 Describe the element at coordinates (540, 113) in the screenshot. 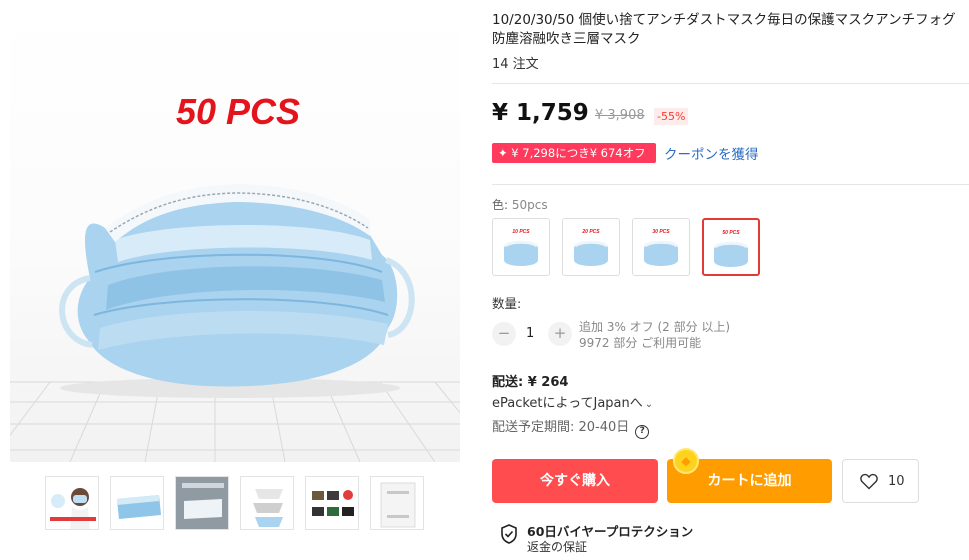

I see `current-price: ¥ 1,759` at that location.